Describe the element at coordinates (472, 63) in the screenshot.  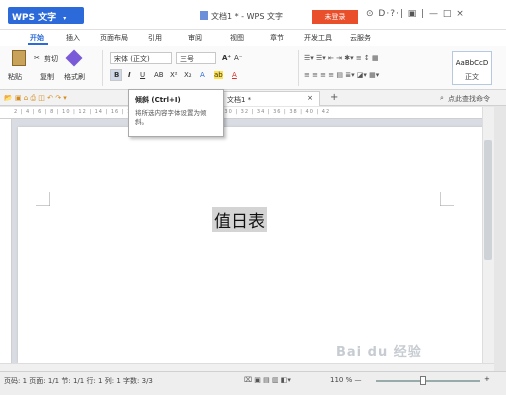
I see `style-preview: AaBbCcD` at that location.